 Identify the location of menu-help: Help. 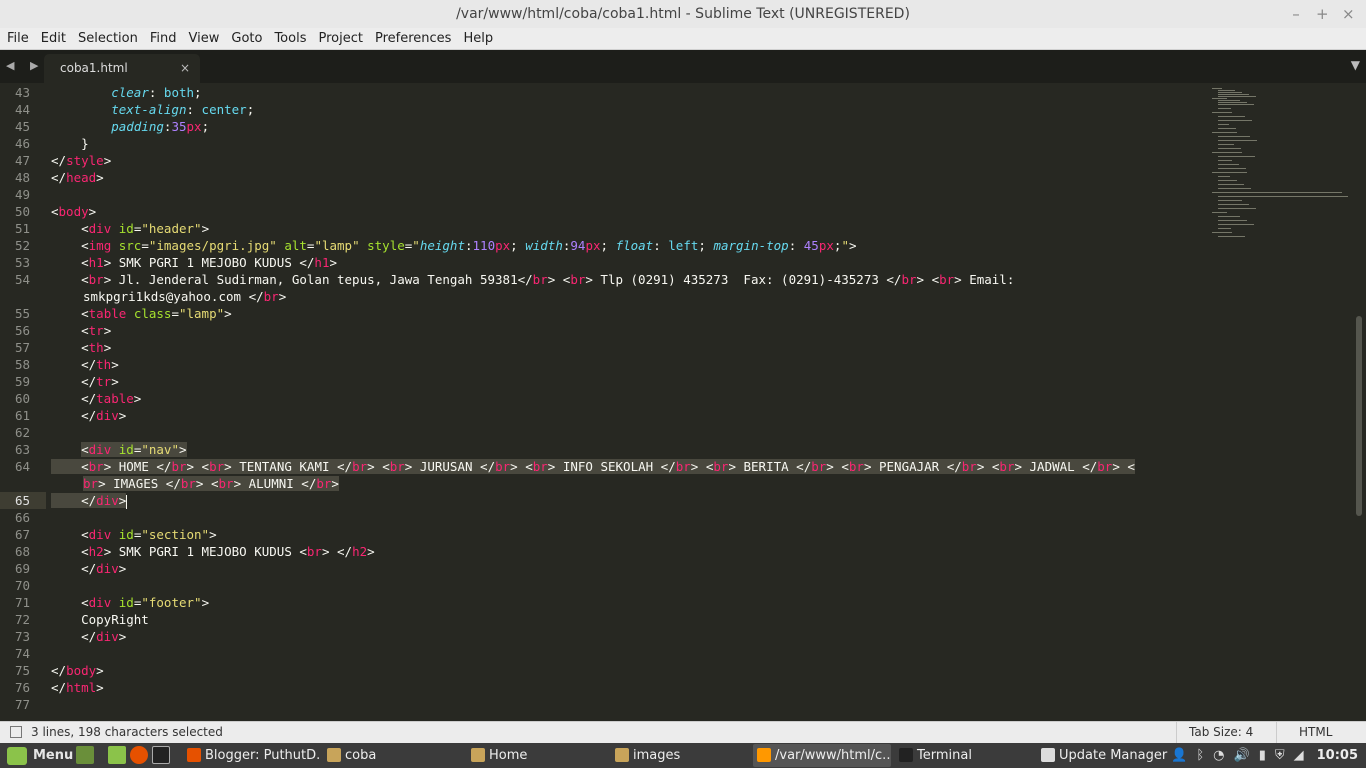
(478, 38).